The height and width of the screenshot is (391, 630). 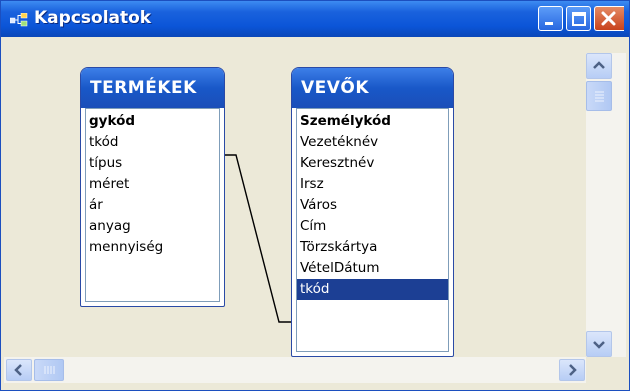 What do you see at coordinates (372, 163) in the screenshot?
I see `field-keresztnev: Keresztnév` at bounding box center [372, 163].